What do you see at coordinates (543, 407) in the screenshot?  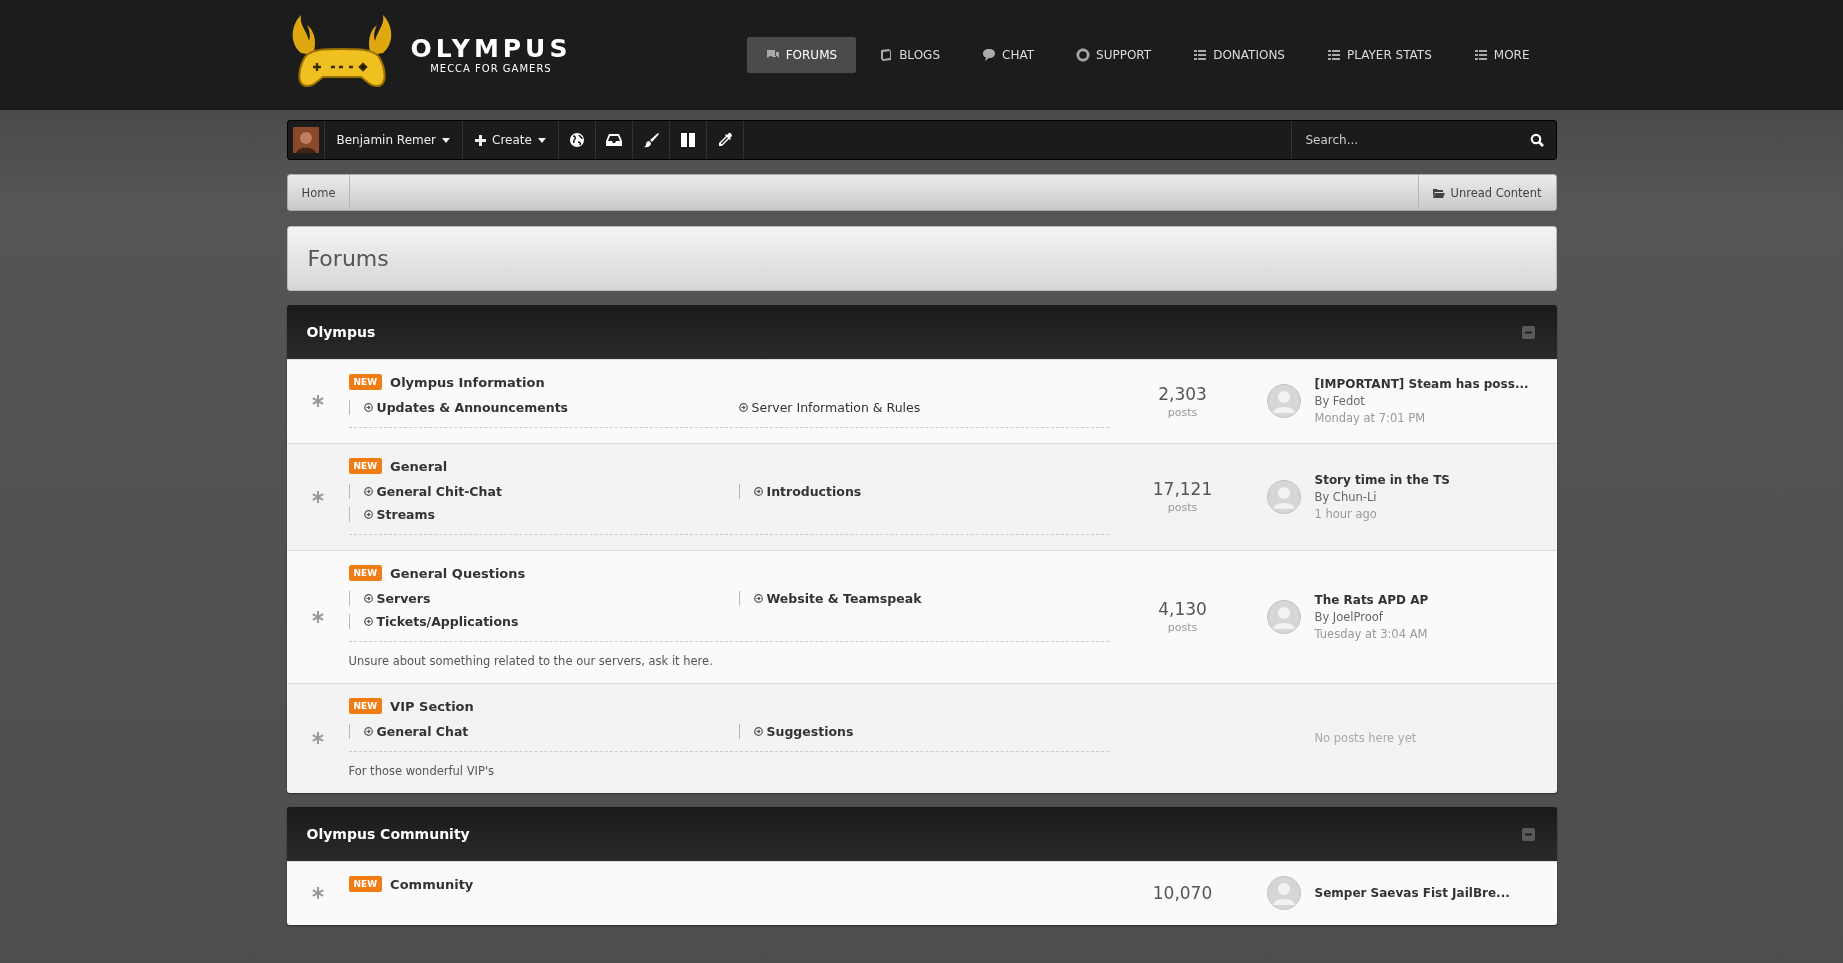 I see `subforum-link: Updates & Announcements` at bounding box center [543, 407].